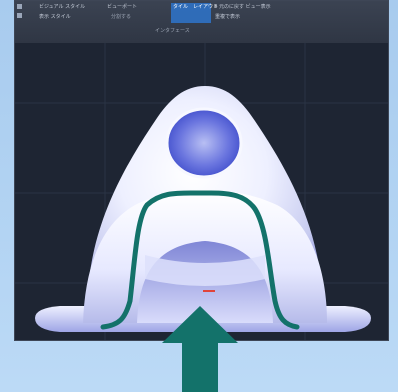 The height and width of the screenshot is (392, 398). What do you see at coordinates (227, 17) in the screenshot?
I see `overlap-button: 重複で表示` at bounding box center [227, 17].